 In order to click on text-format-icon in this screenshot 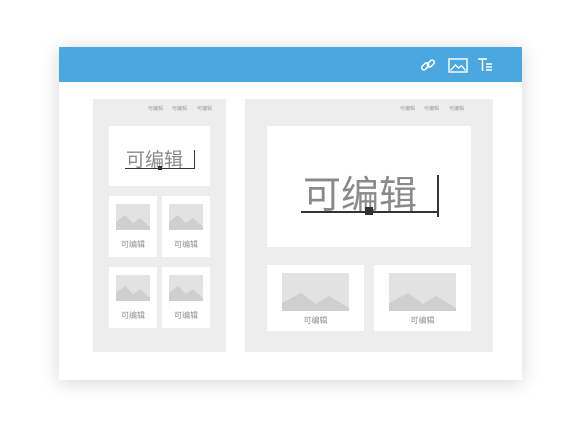, I will do `click(485, 65)`.